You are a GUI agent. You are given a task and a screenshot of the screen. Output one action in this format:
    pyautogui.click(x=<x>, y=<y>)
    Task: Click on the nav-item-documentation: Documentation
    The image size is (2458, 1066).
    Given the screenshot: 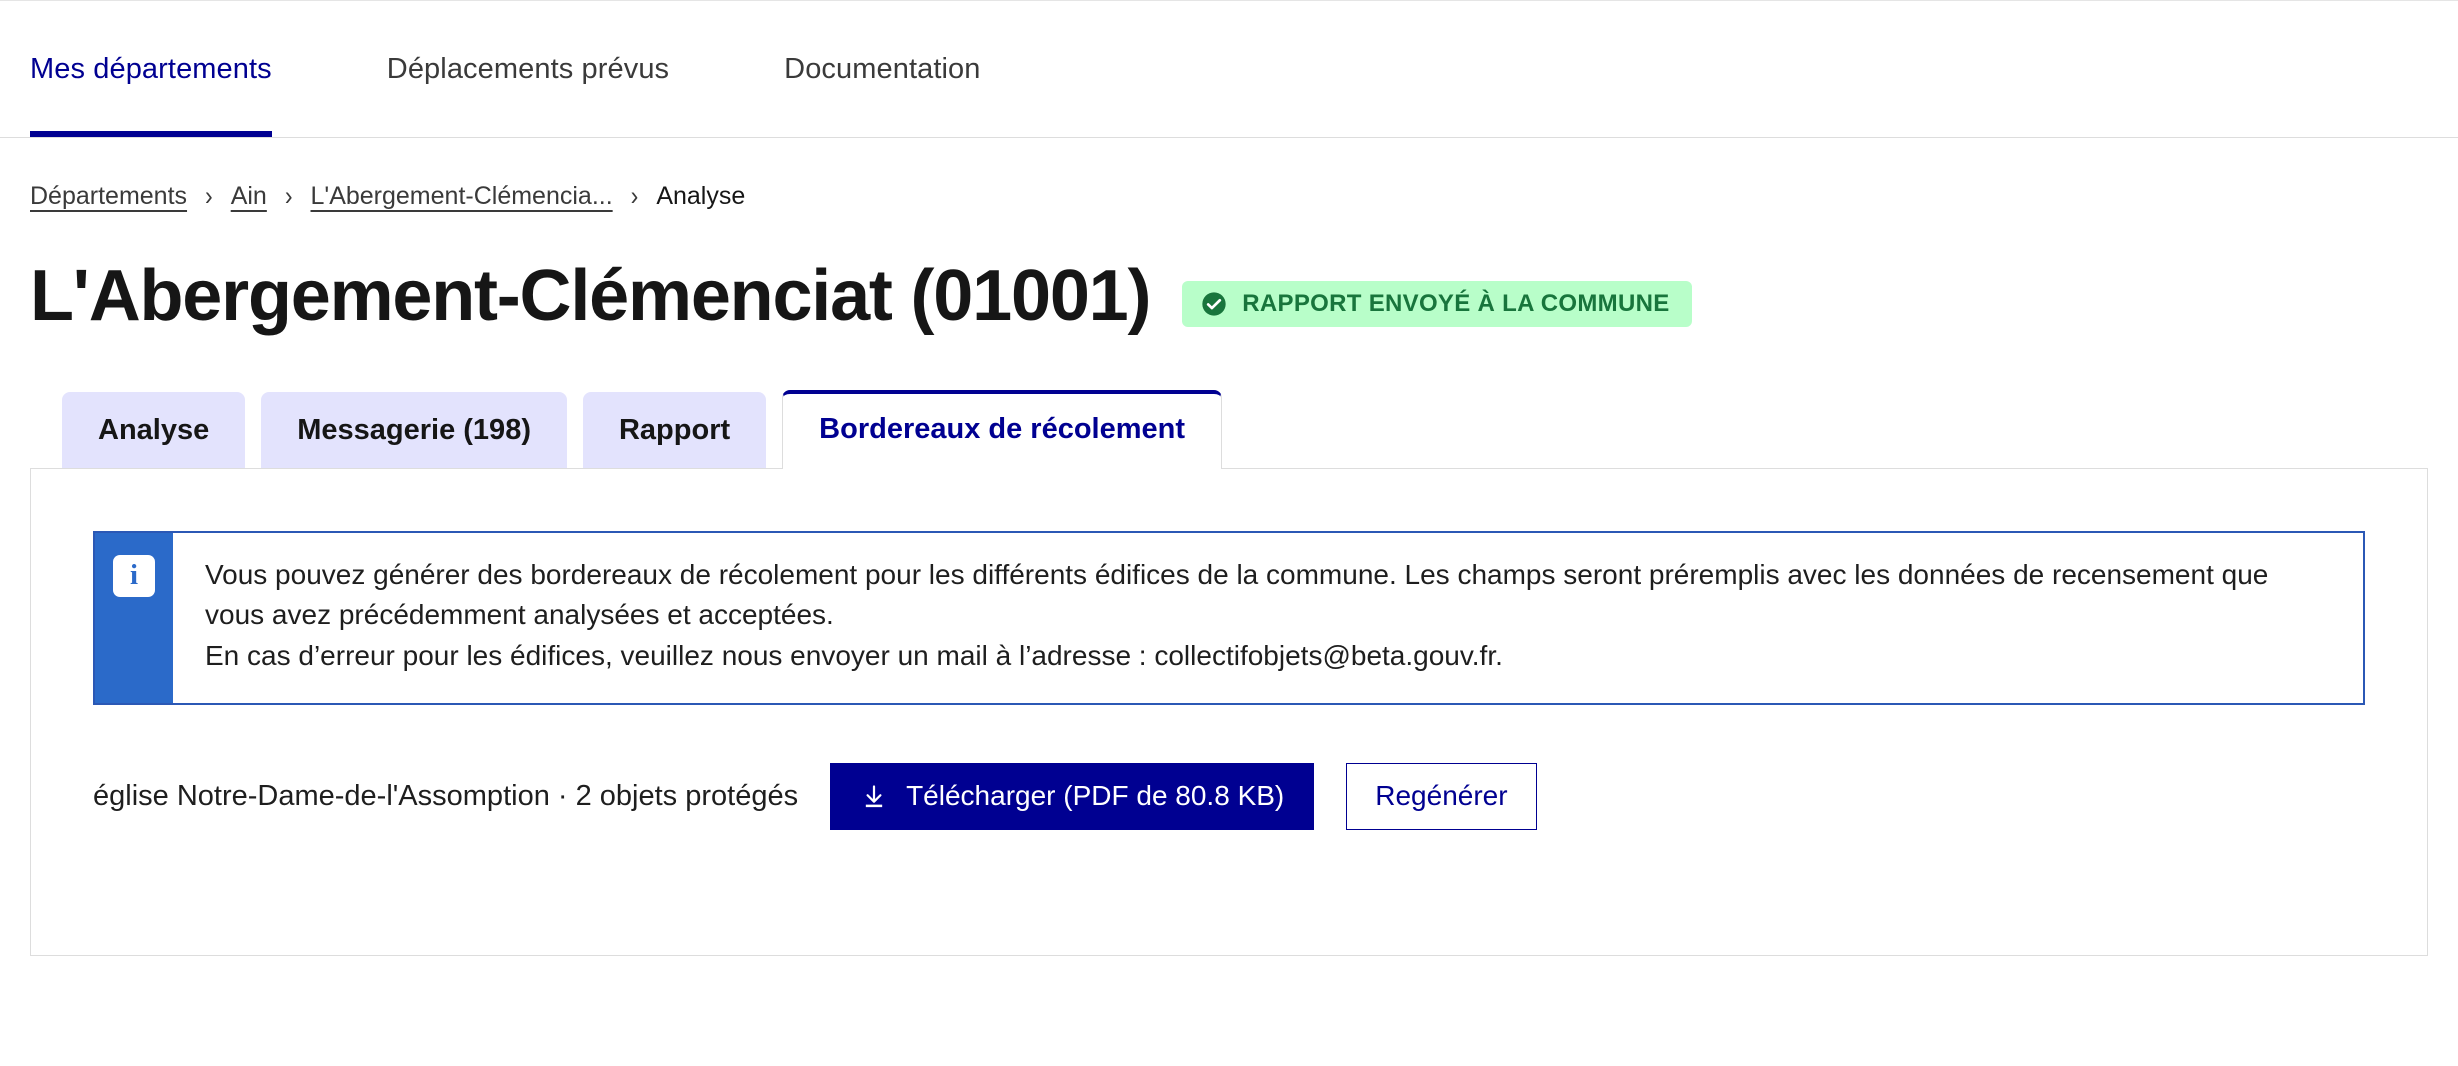 What is the action you would take?
    pyautogui.click(x=869, y=69)
    